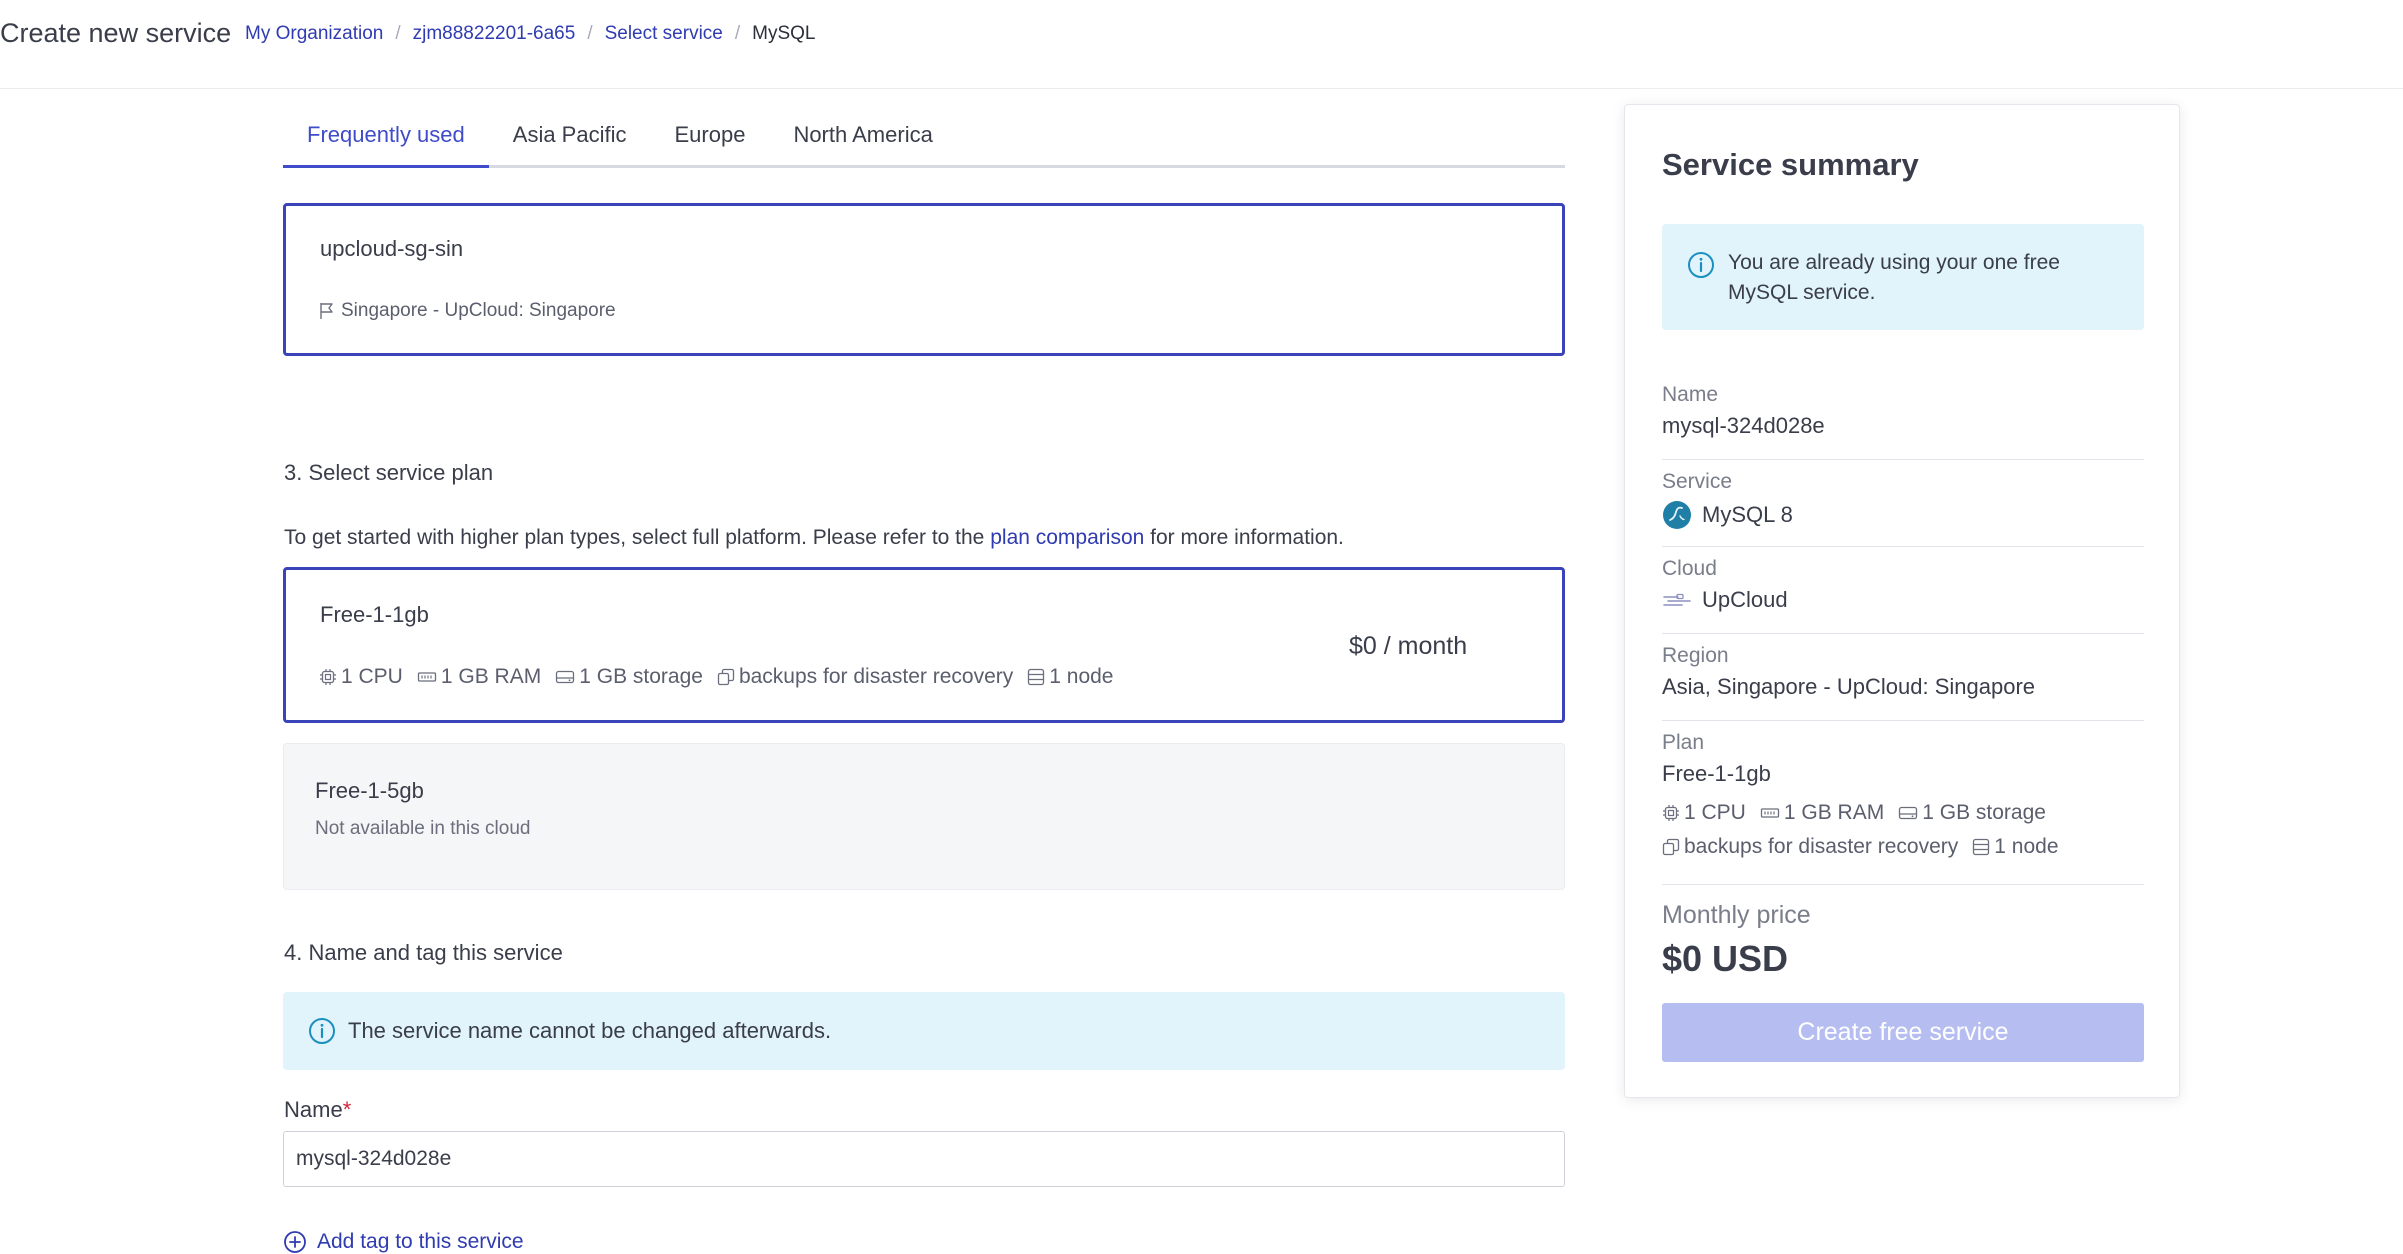 The height and width of the screenshot is (1254, 2403). Describe the element at coordinates (326, 311) in the screenshot. I see `flag-icon` at that location.